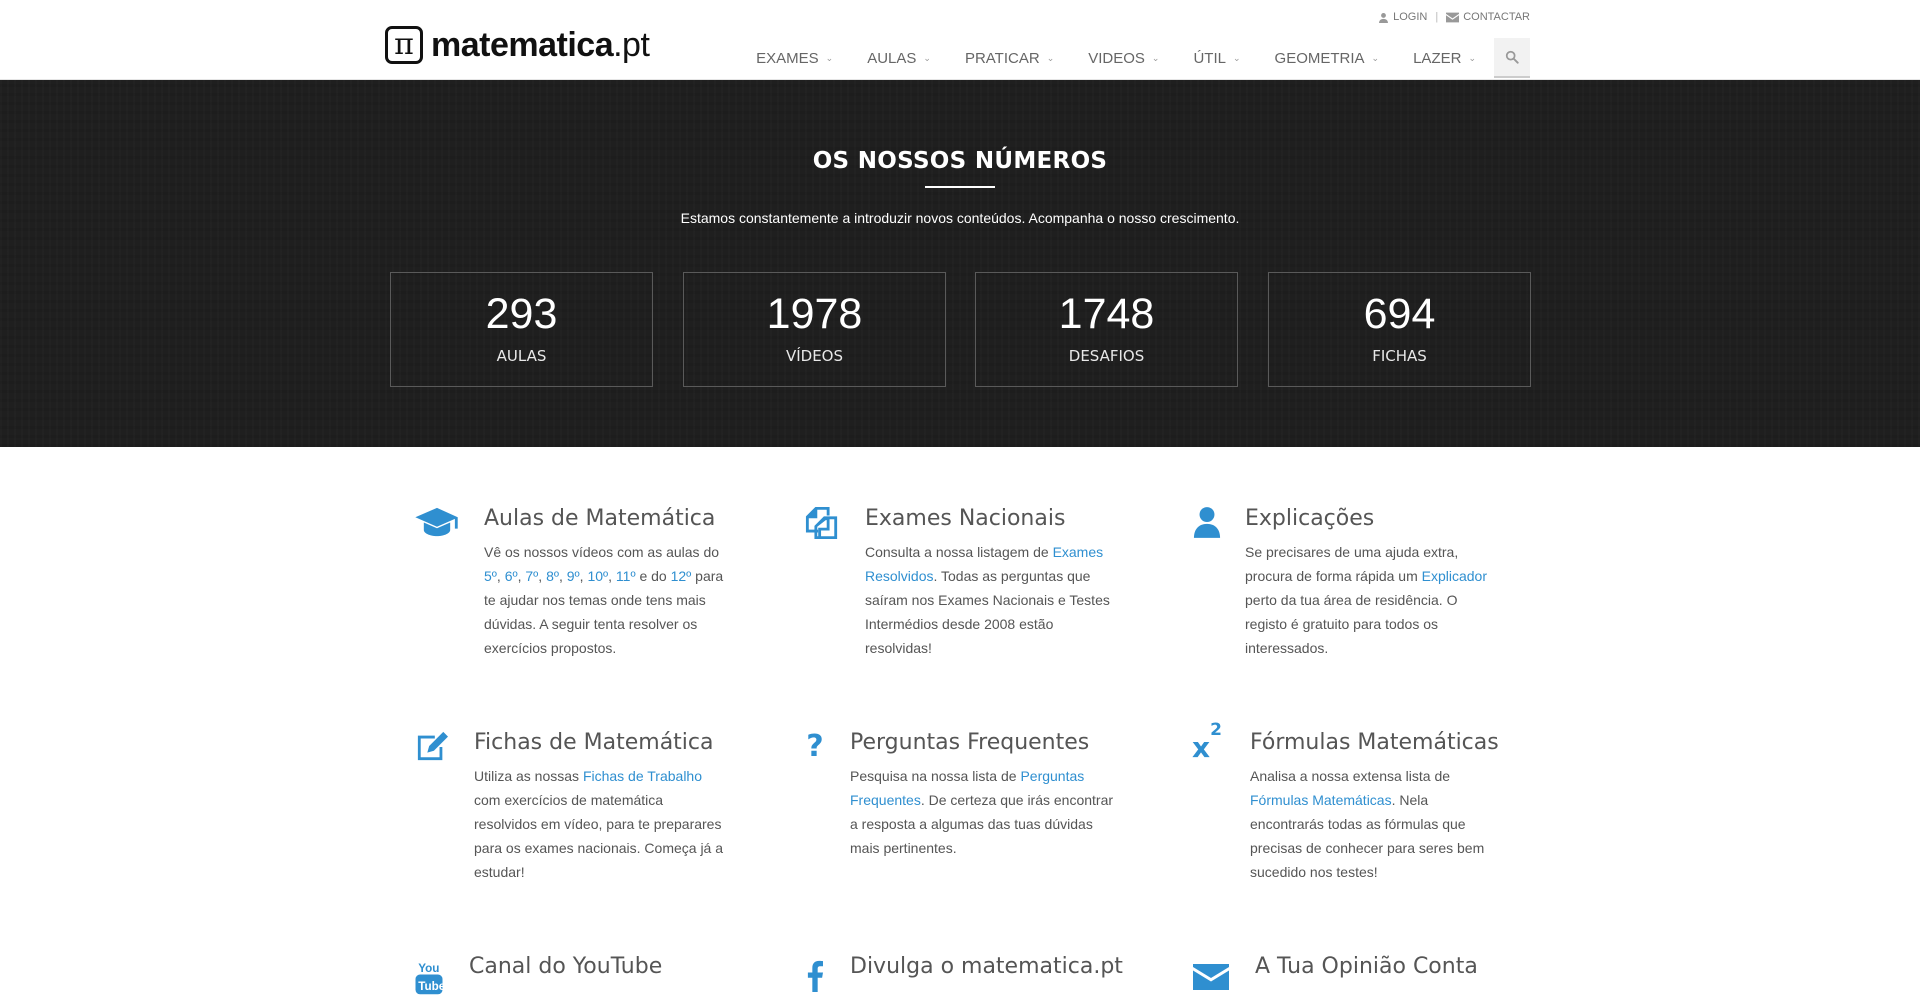 The width and height of the screenshot is (1920, 1004). What do you see at coordinates (986, 966) in the screenshot?
I see `feature-title: Divulga o matematica.pt` at bounding box center [986, 966].